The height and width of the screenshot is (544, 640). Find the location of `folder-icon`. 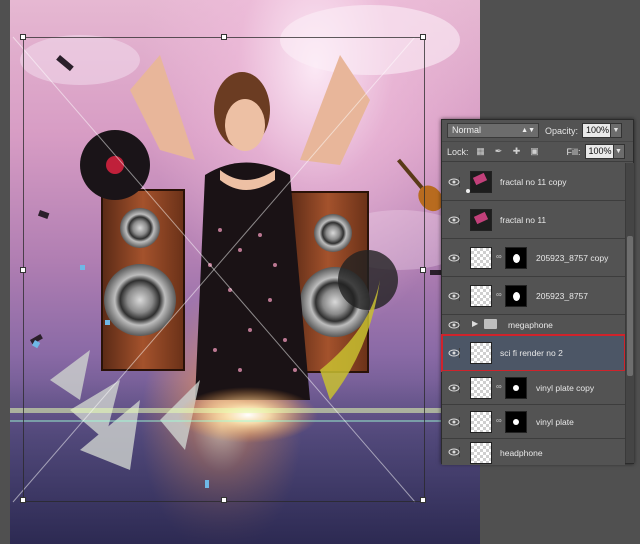

folder-icon is located at coordinates (490, 324).